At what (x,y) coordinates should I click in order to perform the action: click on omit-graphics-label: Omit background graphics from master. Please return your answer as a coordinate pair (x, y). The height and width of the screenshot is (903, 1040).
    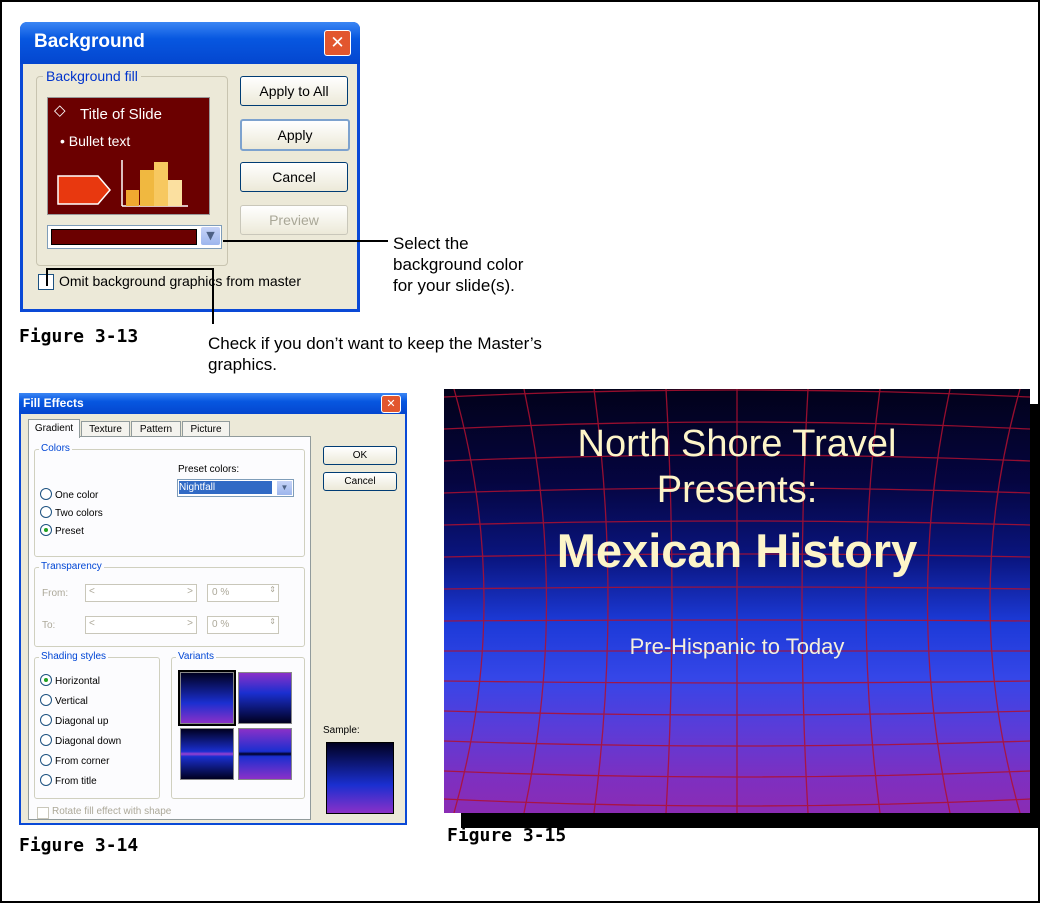
    Looking at the image, I should click on (180, 281).